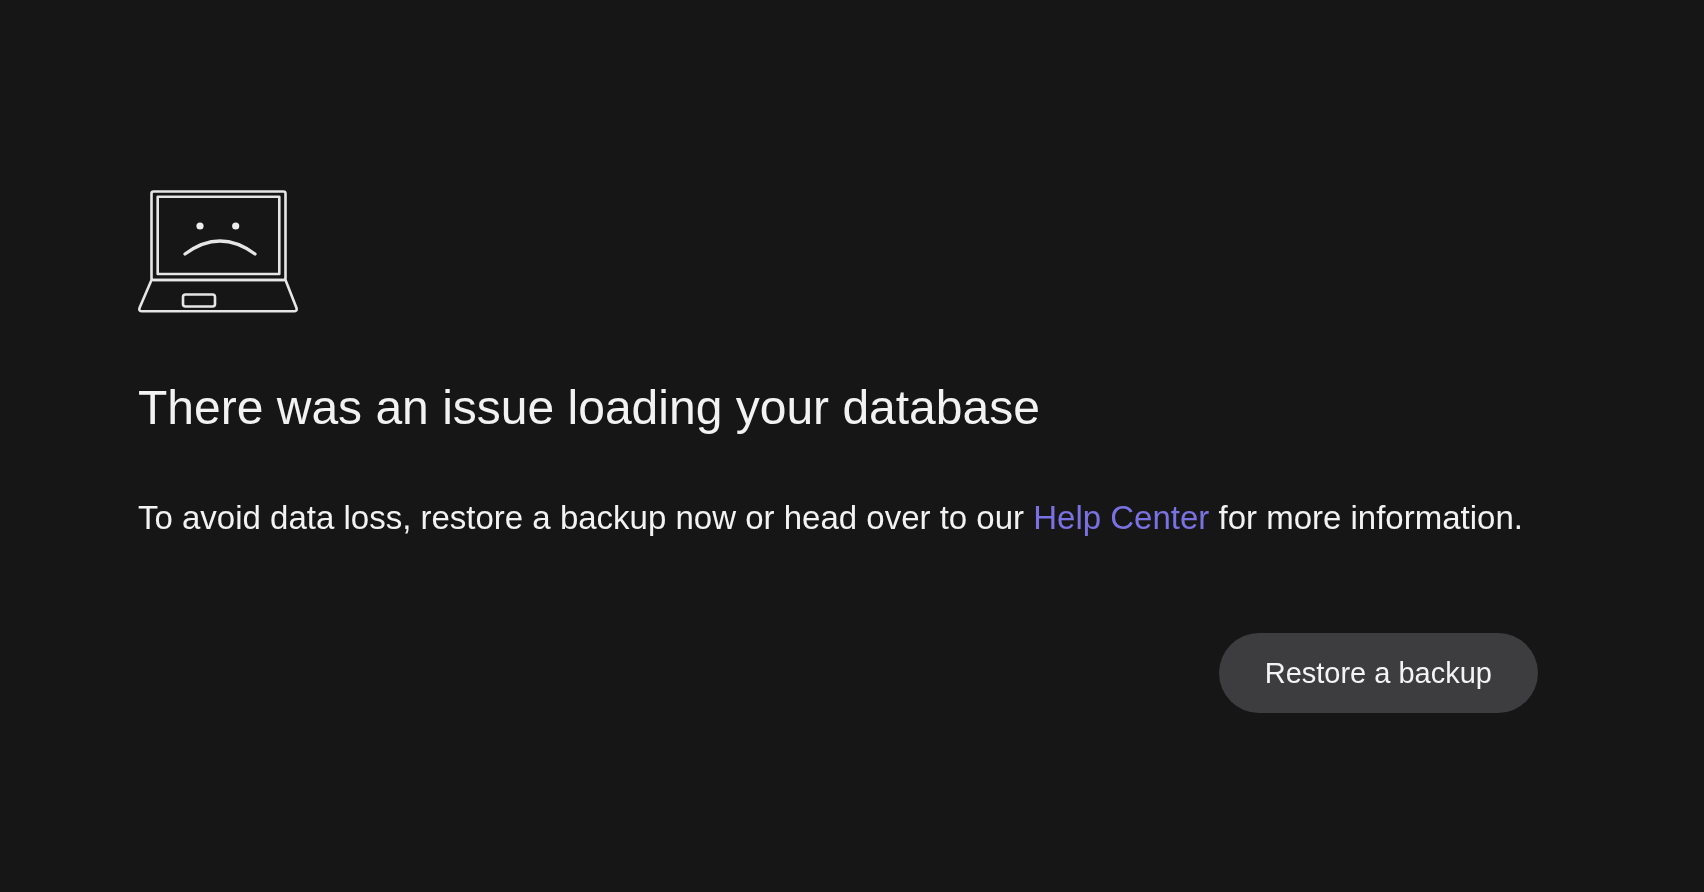 The height and width of the screenshot is (892, 1704). What do you see at coordinates (218, 251) in the screenshot?
I see `sad-laptop-icon` at bounding box center [218, 251].